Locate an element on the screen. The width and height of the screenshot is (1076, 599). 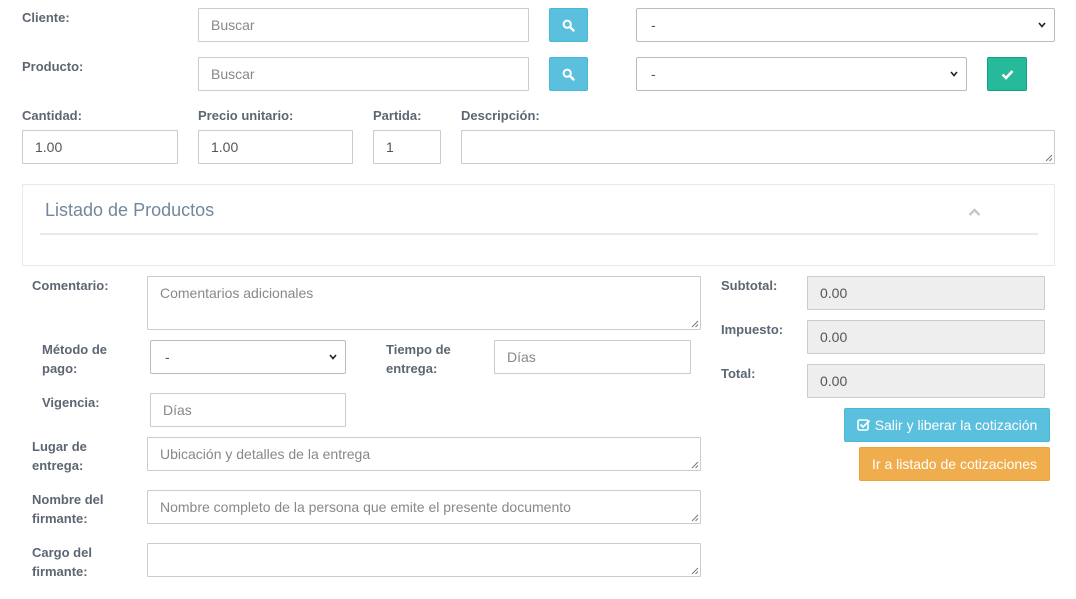
producto-search-button is located at coordinates (568, 74).